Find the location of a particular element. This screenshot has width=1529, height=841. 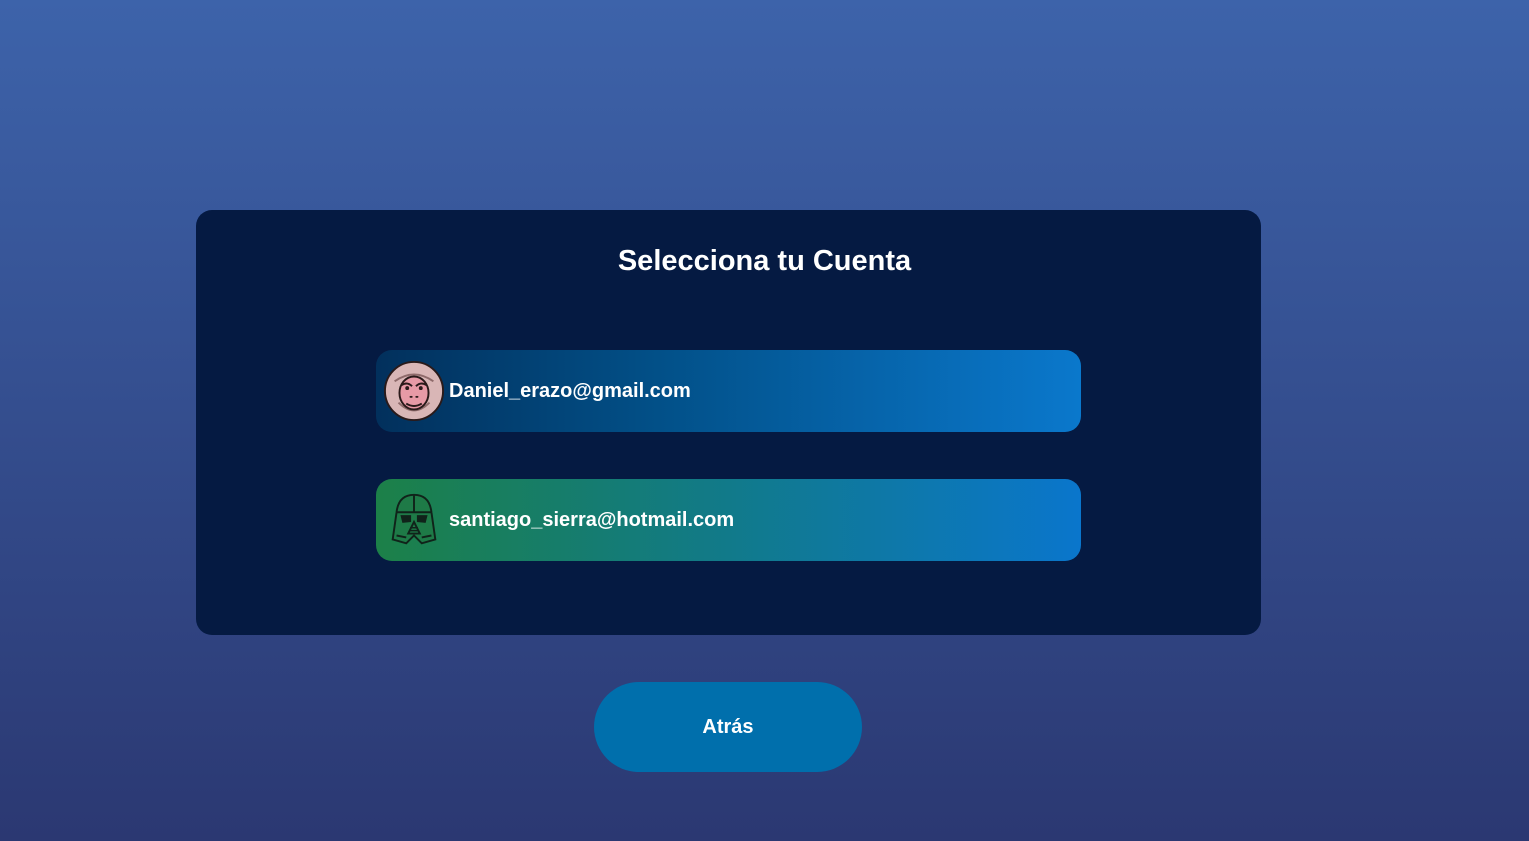

back-button: Atrás is located at coordinates (728, 727).